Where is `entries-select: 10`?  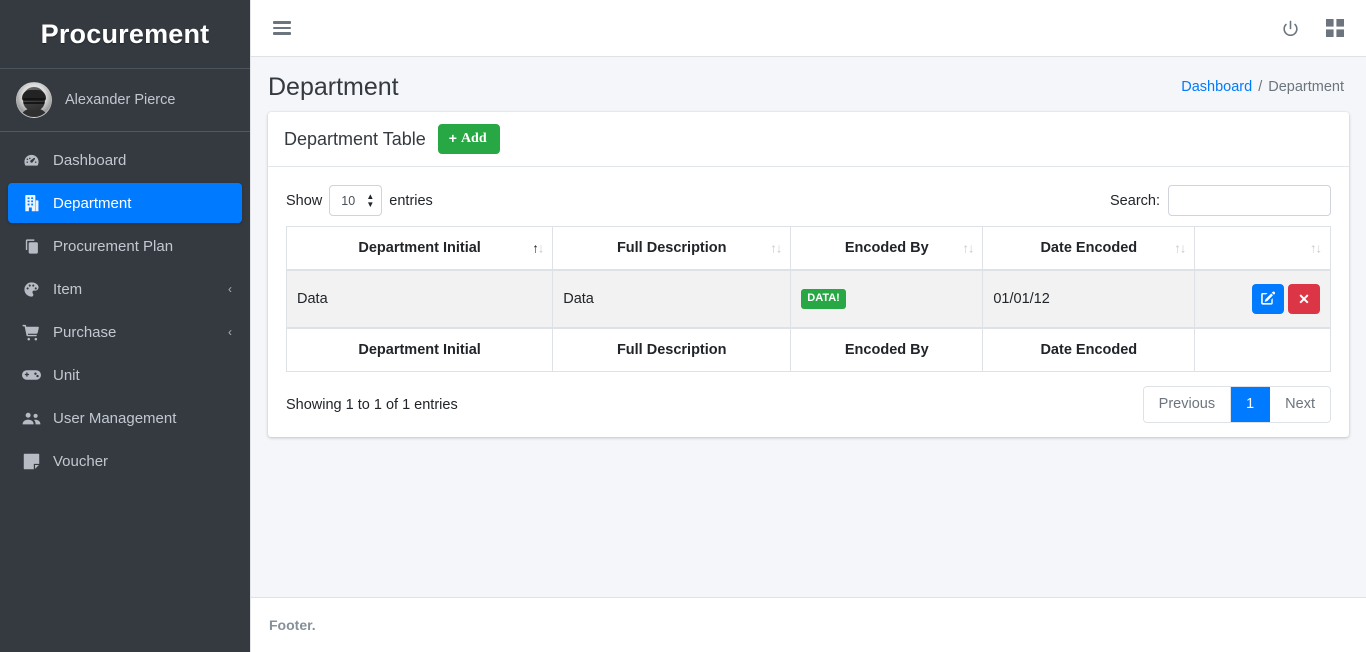
entries-select: 10 is located at coordinates (356, 201).